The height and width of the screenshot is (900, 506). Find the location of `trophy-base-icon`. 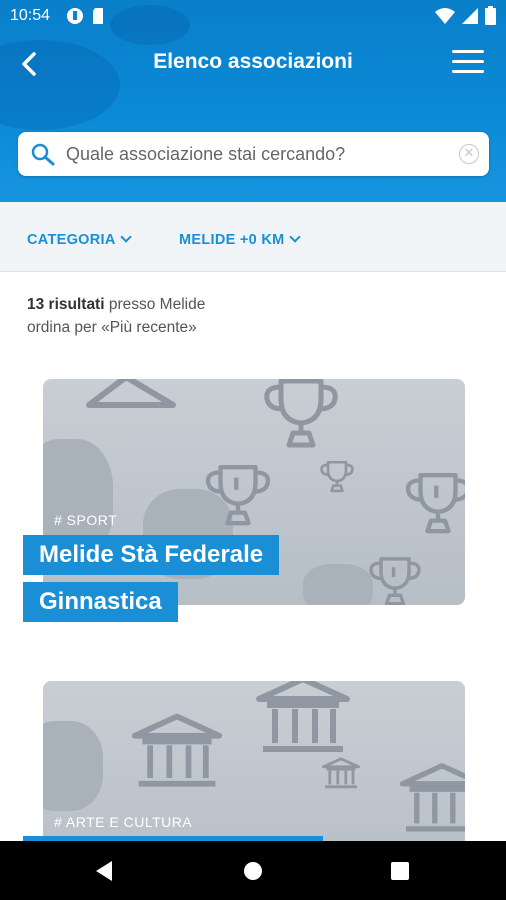

trophy-base-icon is located at coordinates (131, 393).